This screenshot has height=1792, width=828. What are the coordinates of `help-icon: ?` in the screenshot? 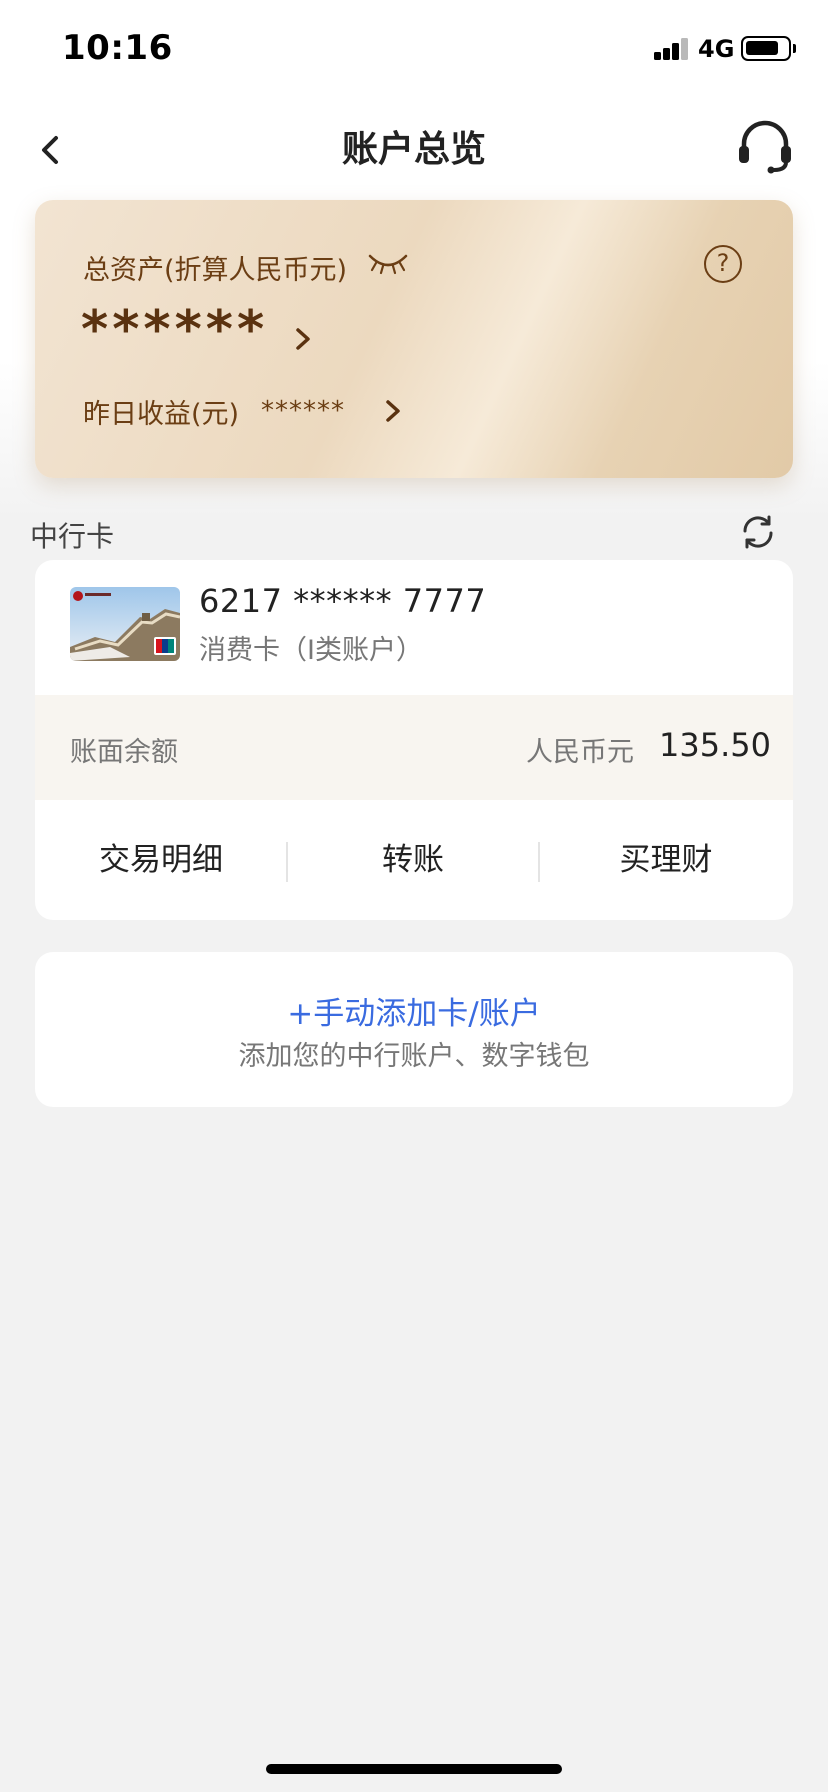 It's located at (723, 264).